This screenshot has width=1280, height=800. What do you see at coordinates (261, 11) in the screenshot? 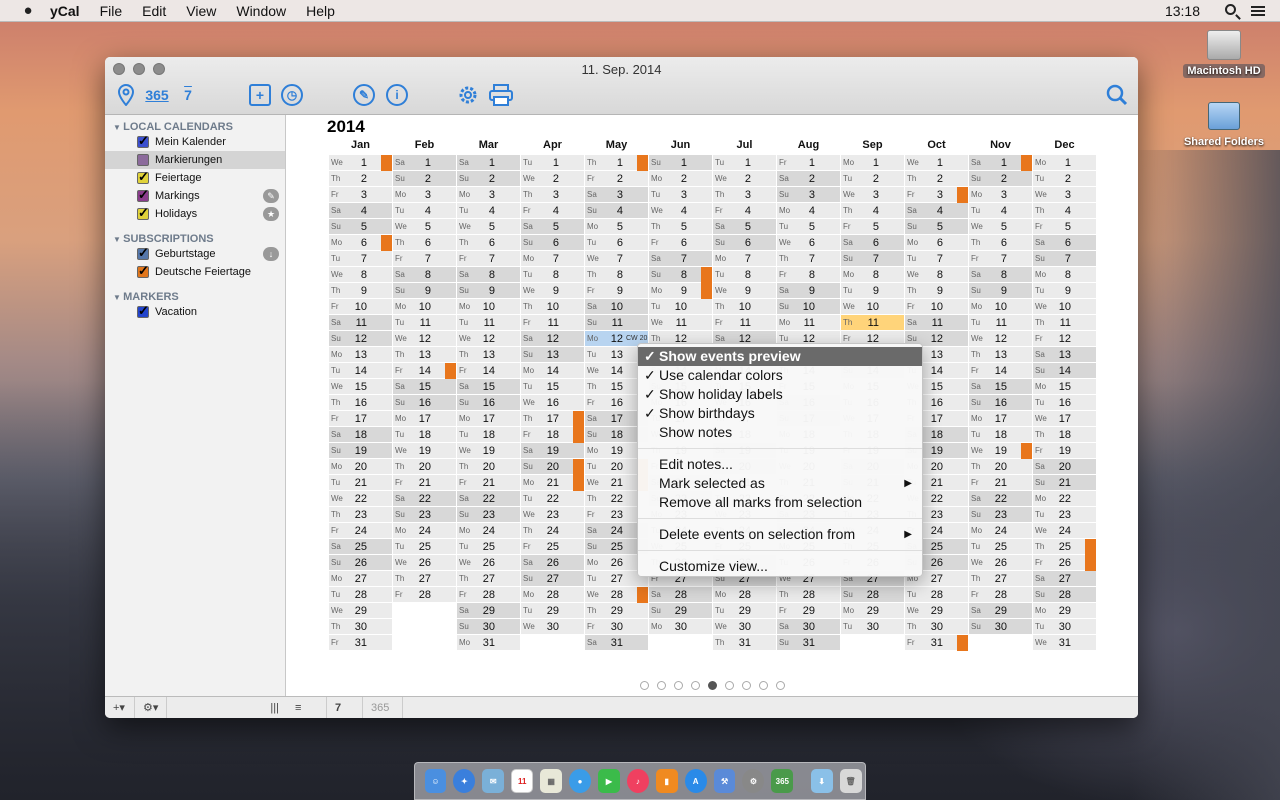
I see `menu-window: Window` at bounding box center [261, 11].